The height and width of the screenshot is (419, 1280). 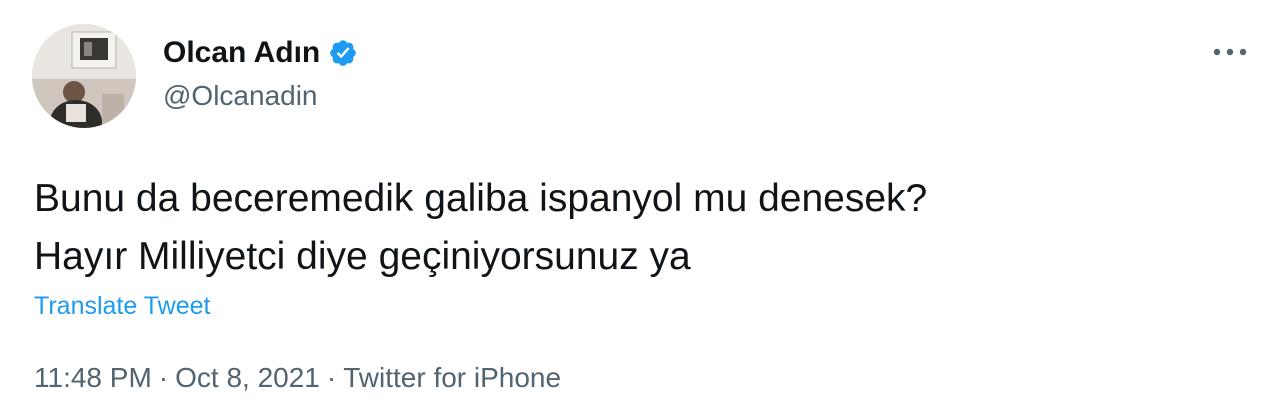 What do you see at coordinates (122, 306) in the screenshot?
I see `translate-tweet-link: Translate Tweet` at bounding box center [122, 306].